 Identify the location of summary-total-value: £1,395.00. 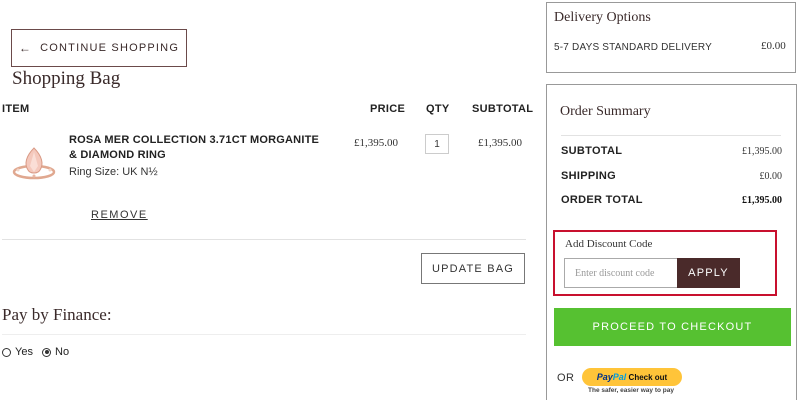
(762, 200).